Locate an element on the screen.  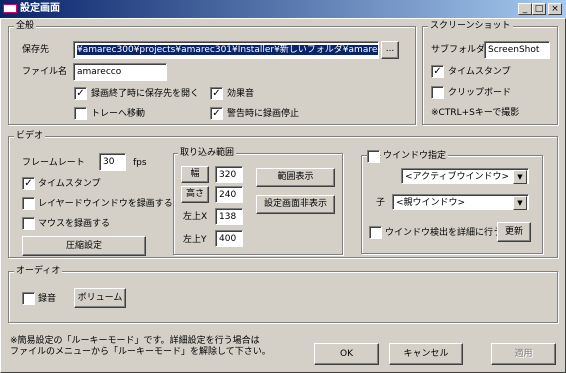
rookie-note-line2: ファイルのメニューから「ルーキーモード」を解除して下さい。 is located at coordinates (140, 352).